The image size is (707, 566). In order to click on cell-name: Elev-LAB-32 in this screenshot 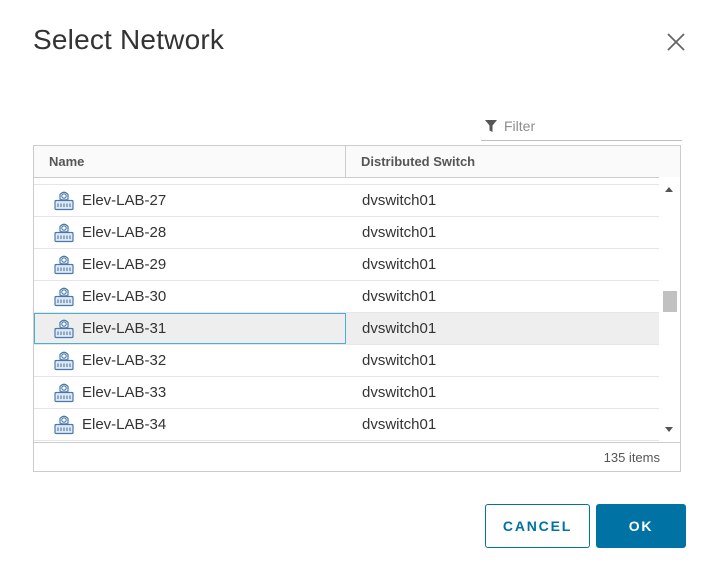, I will do `click(190, 360)`.